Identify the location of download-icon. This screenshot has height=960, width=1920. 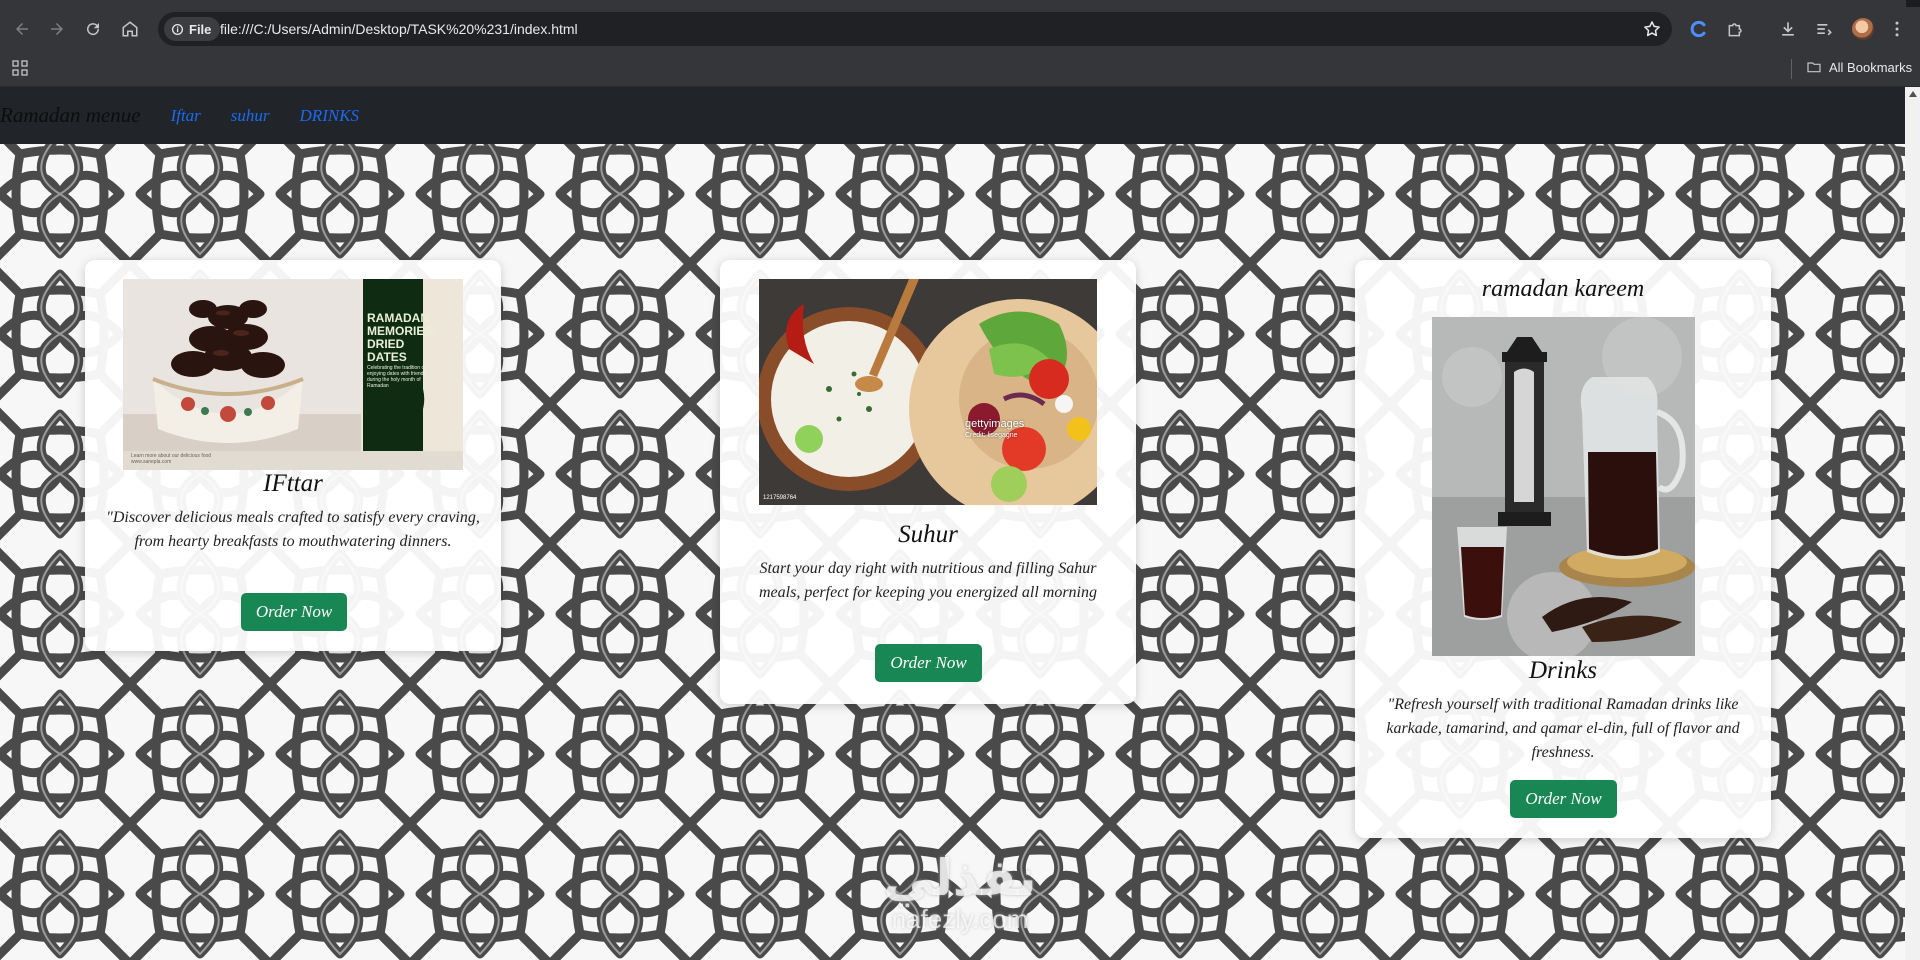
(1788, 29).